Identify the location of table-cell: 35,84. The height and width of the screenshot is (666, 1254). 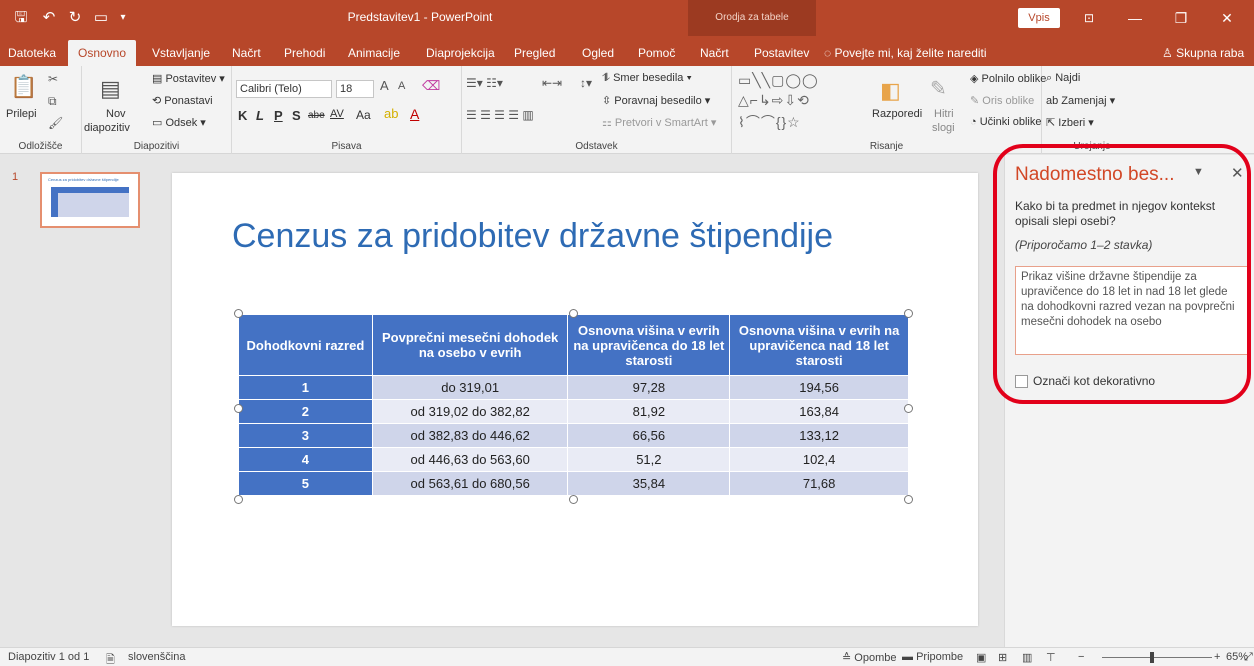
(649, 483).